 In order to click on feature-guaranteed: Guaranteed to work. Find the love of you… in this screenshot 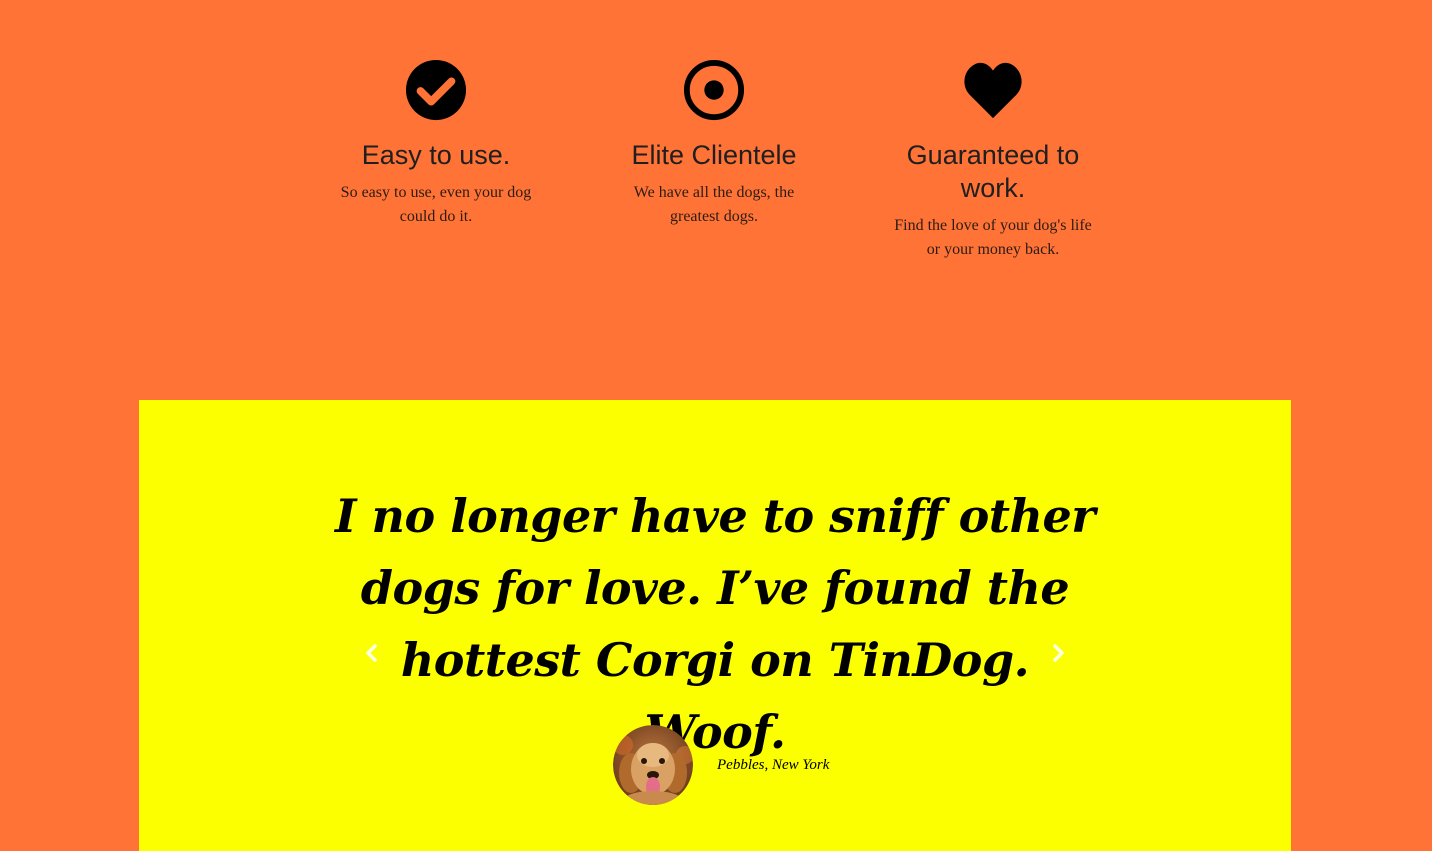, I will do `click(993, 161)`.